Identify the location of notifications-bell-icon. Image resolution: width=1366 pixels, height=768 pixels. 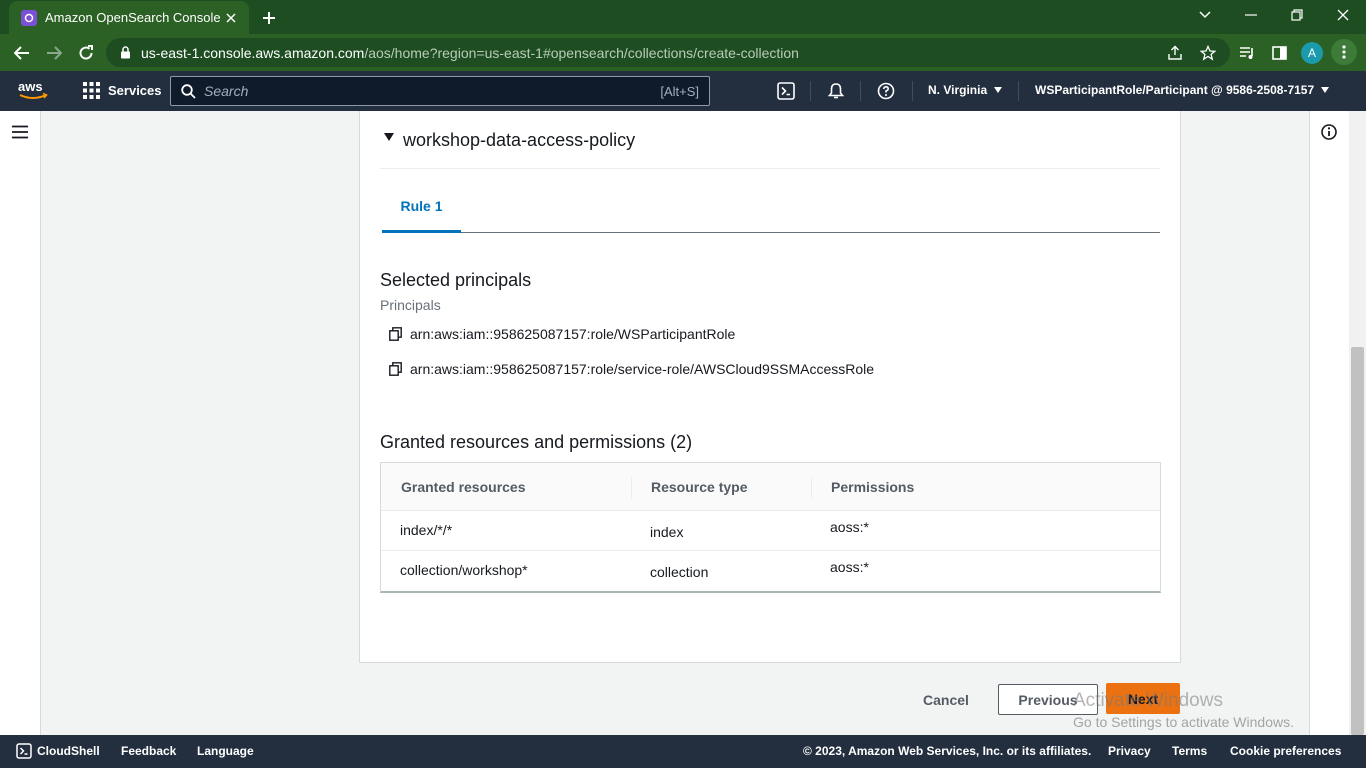
(836, 91).